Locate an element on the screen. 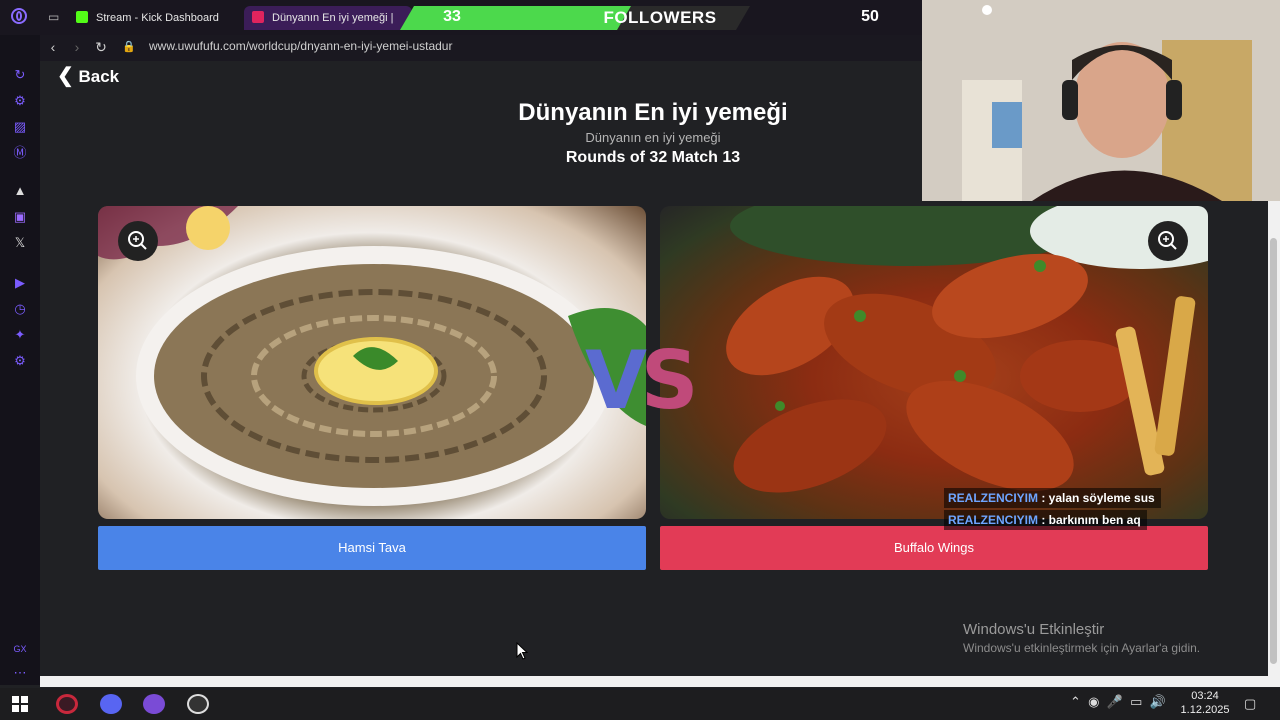 Image resolution: width=1280 pixels, height=720 pixels. back-button: ❮ Back is located at coordinates (88, 75).